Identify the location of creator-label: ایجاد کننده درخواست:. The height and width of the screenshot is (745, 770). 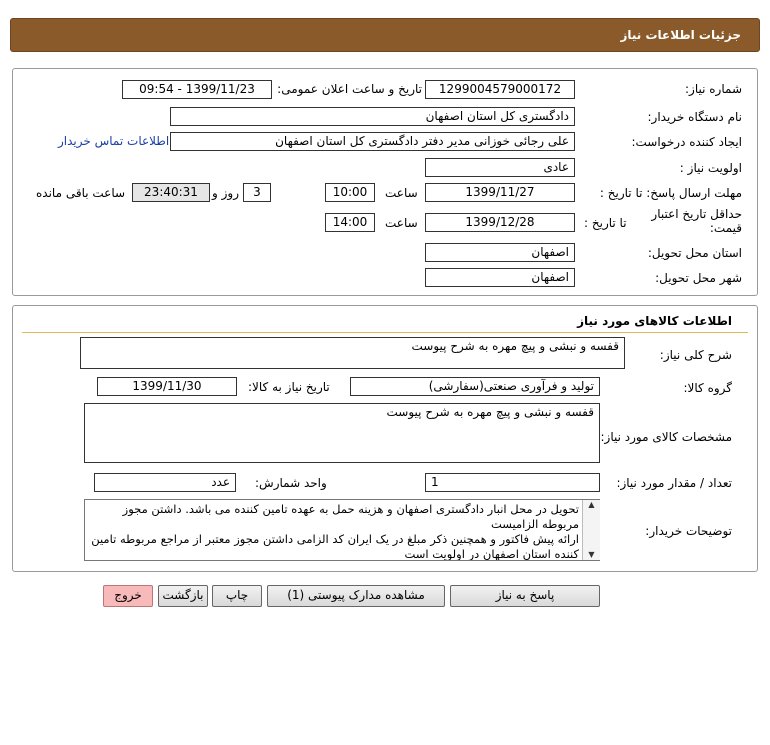
(686, 142).